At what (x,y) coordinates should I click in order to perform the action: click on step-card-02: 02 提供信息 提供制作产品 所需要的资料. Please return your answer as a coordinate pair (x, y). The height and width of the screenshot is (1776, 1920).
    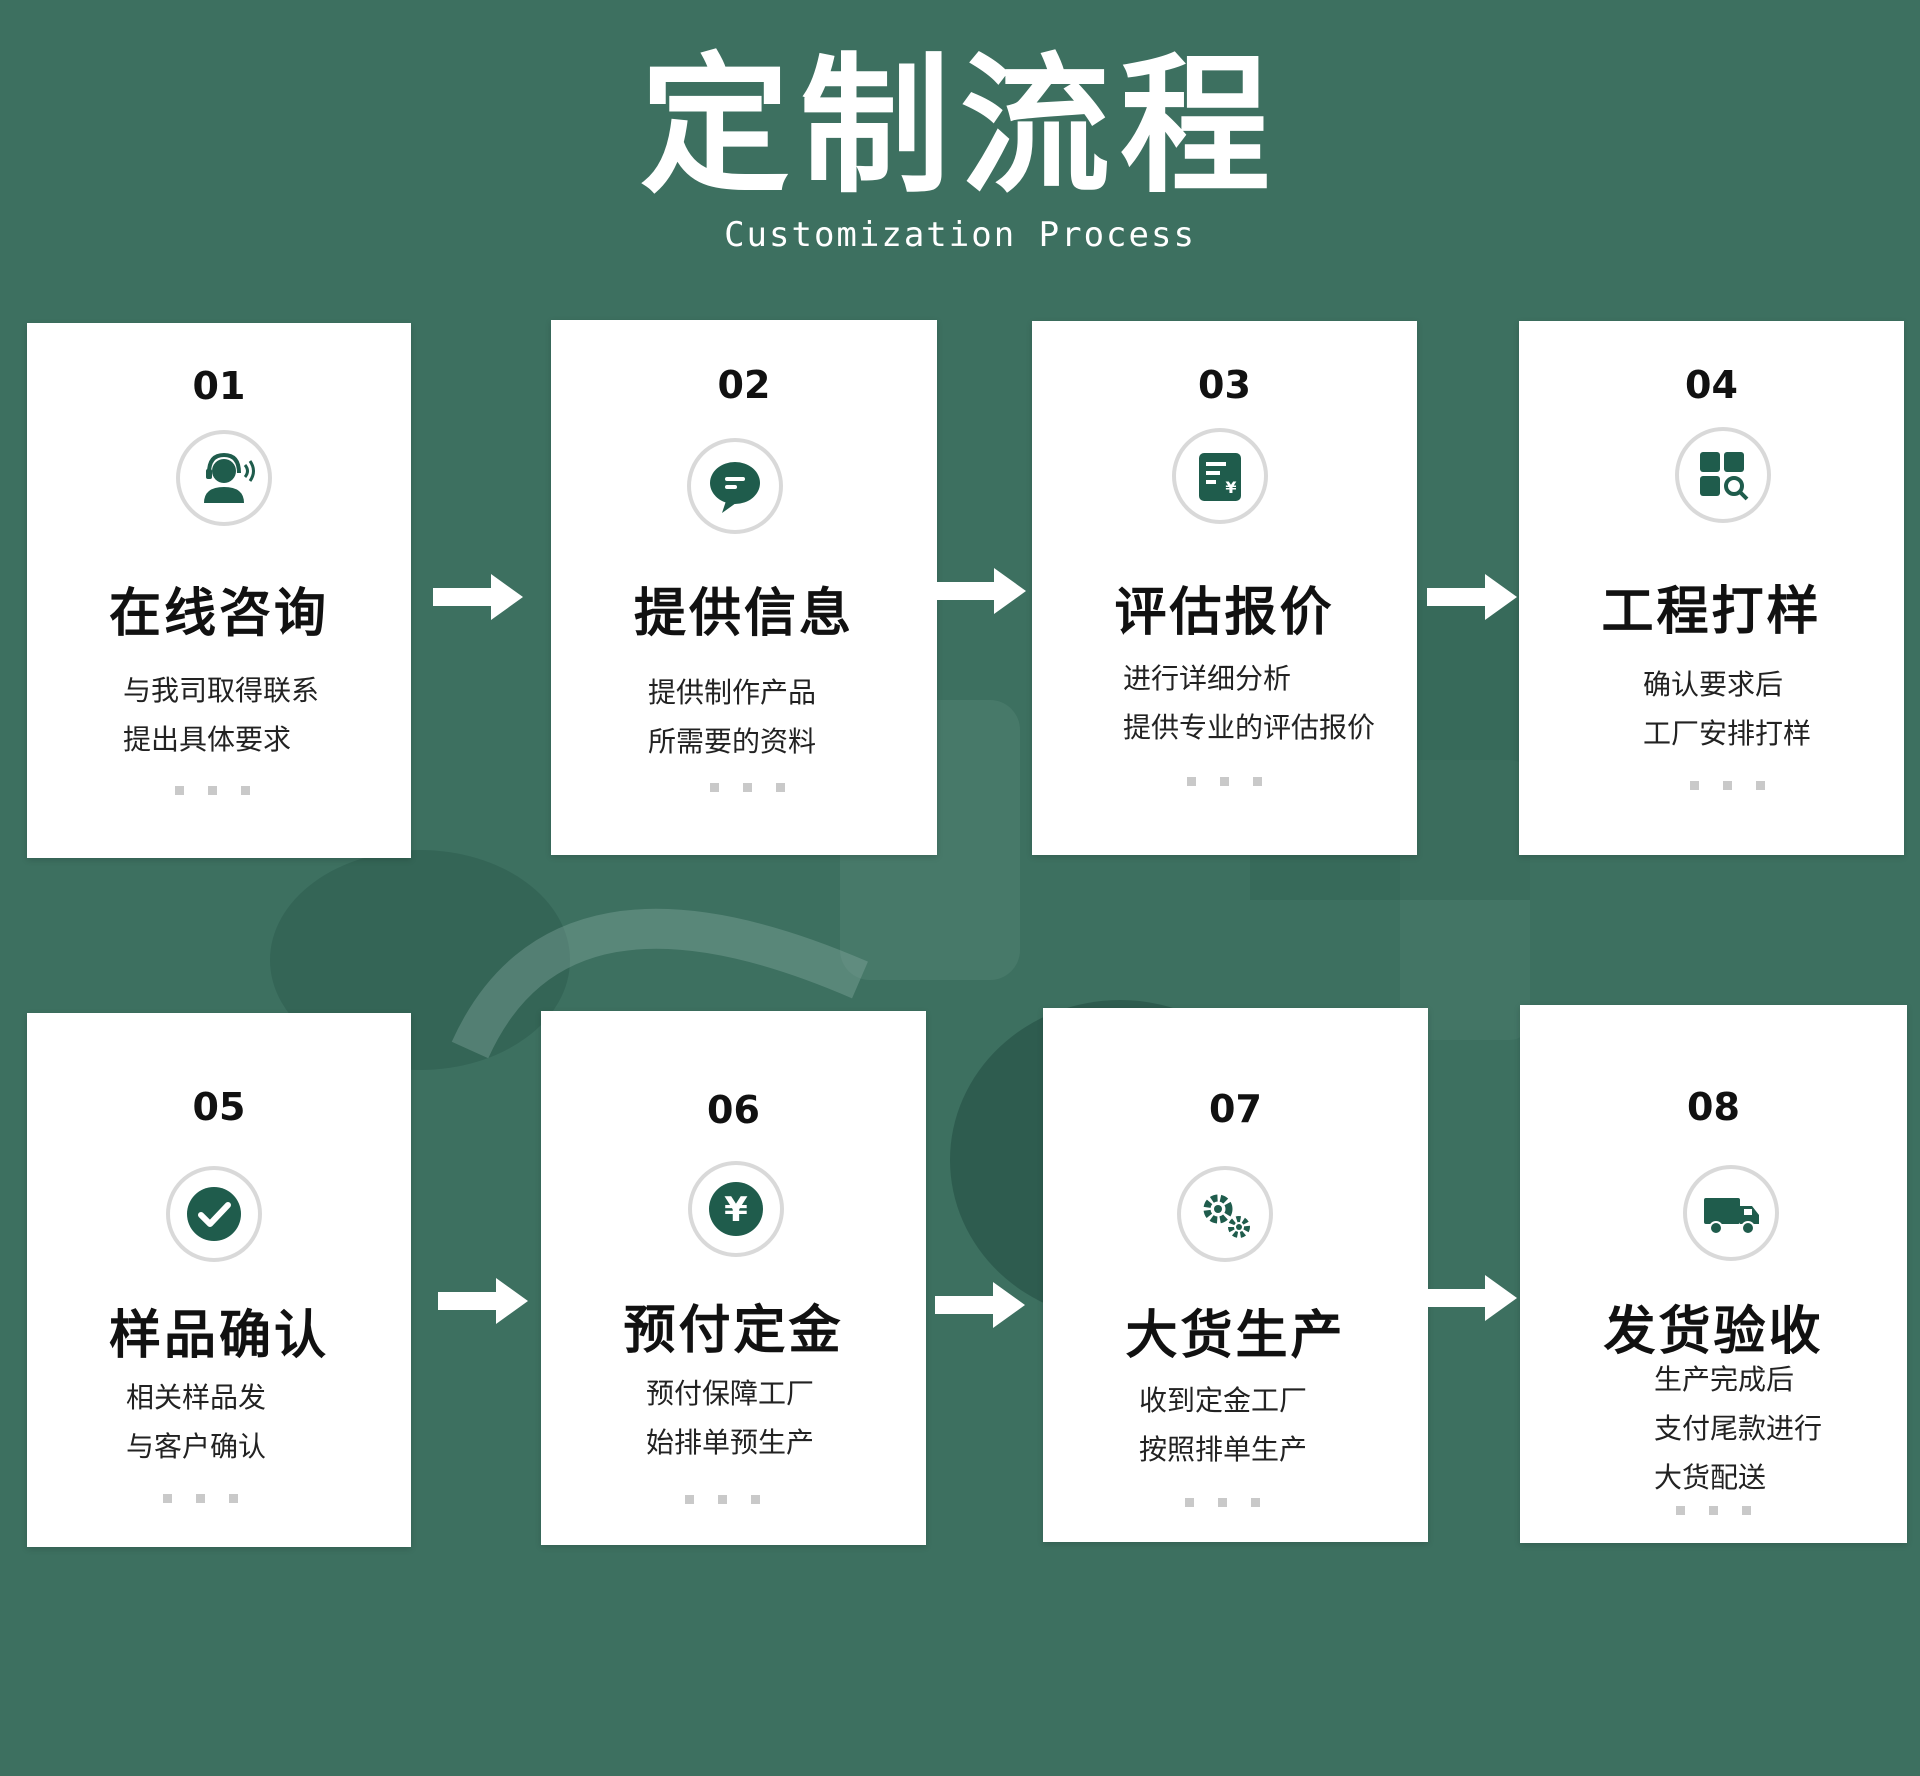
    Looking at the image, I should click on (744, 587).